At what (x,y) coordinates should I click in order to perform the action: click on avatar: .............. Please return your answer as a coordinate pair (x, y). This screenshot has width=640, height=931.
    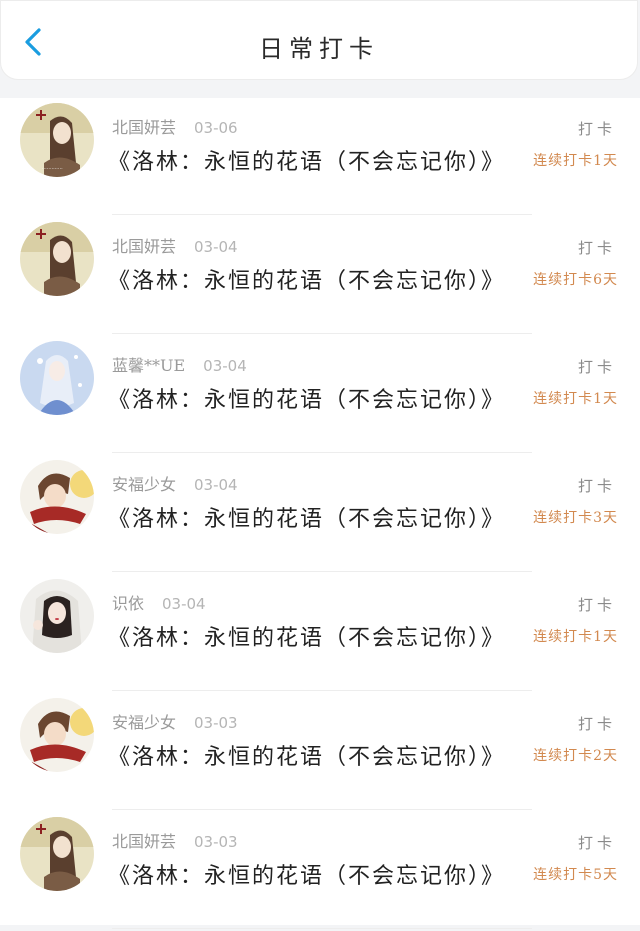
    Looking at the image, I should click on (57, 140).